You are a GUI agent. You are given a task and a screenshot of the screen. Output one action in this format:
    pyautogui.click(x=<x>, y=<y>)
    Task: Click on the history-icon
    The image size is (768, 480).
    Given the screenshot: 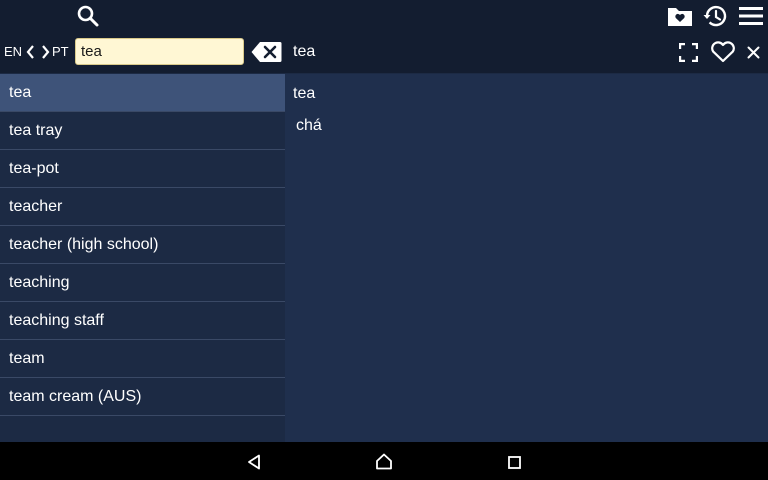 What is the action you would take?
    pyautogui.click(x=715, y=16)
    